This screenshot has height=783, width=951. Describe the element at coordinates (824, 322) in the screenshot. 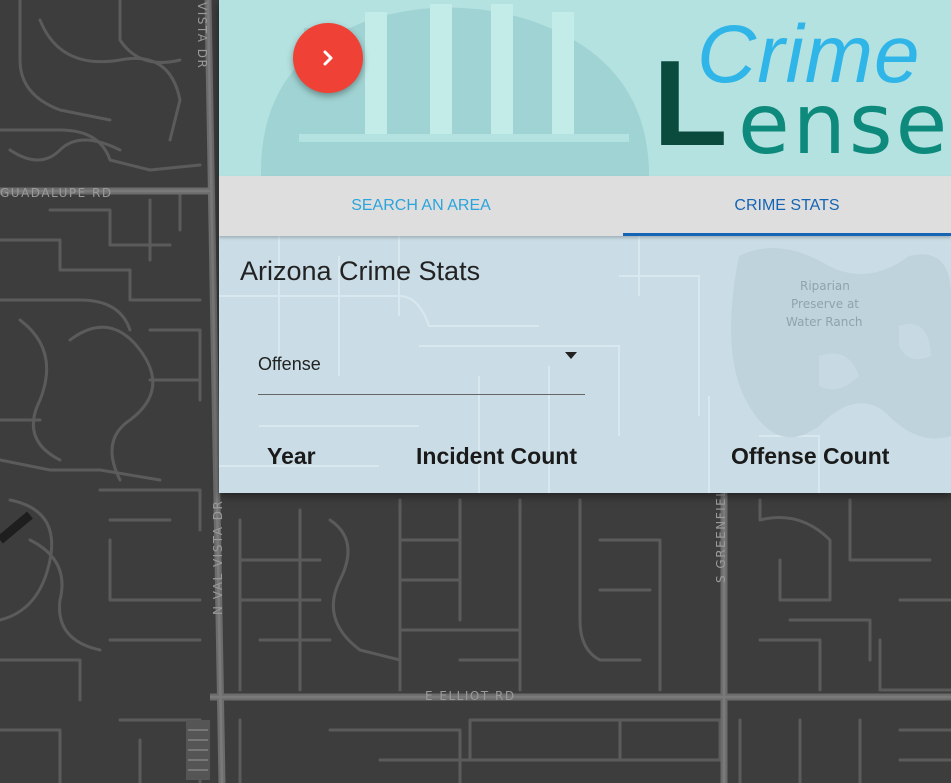

I see `park-label-line3: Water Ranch` at that location.